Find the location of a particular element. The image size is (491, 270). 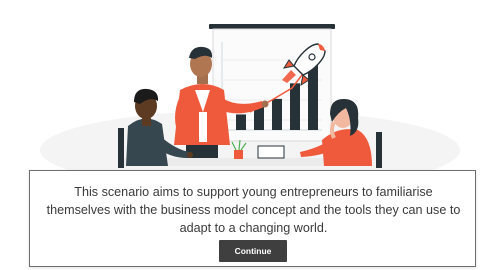

cup-icon is located at coordinates (238, 154).